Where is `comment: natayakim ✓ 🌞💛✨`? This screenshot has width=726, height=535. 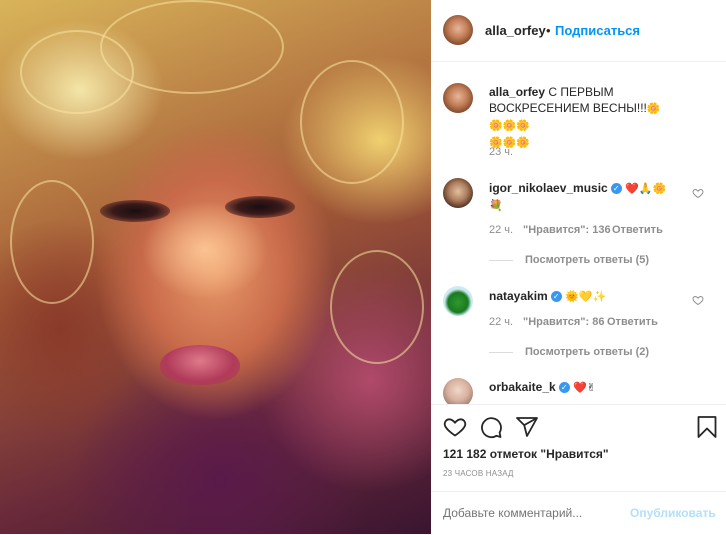 comment: natayakim ✓ 🌞💛✨ is located at coordinates (547, 296).